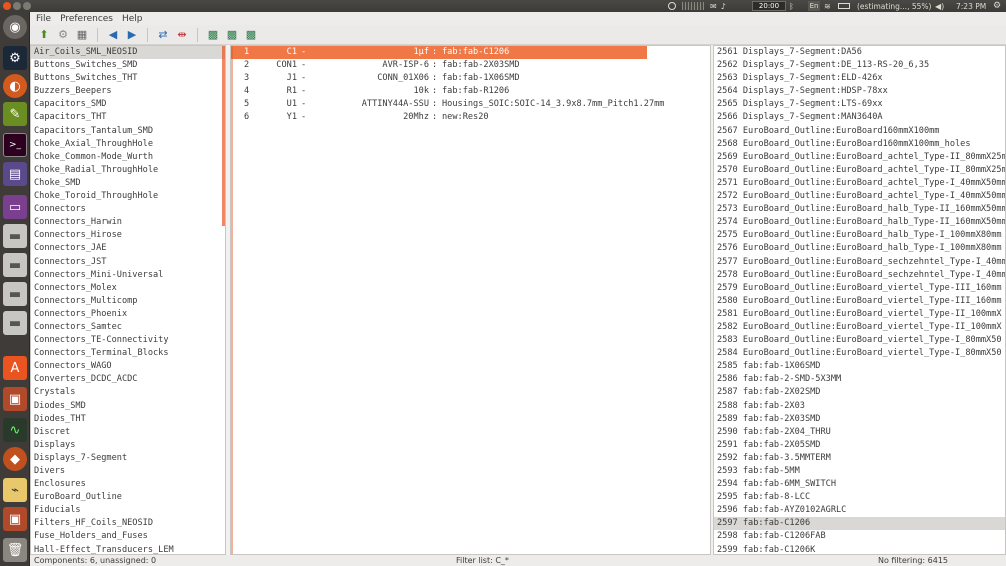  What do you see at coordinates (128, 53) in the screenshot?
I see `library-item: Air_Coils_SML_NEOSID` at bounding box center [128, 53].